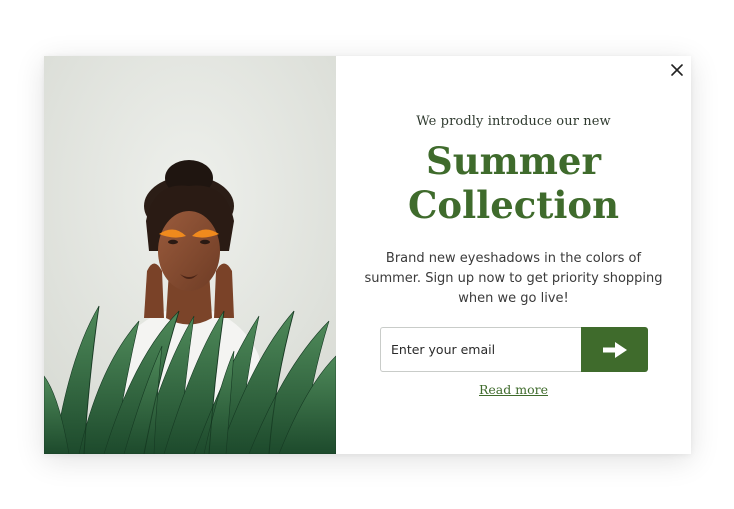 The image size is (734, 509). Describe the element at coordinates (513, 389) in the screenshot. I see `read-more-link: Read more` at that location.